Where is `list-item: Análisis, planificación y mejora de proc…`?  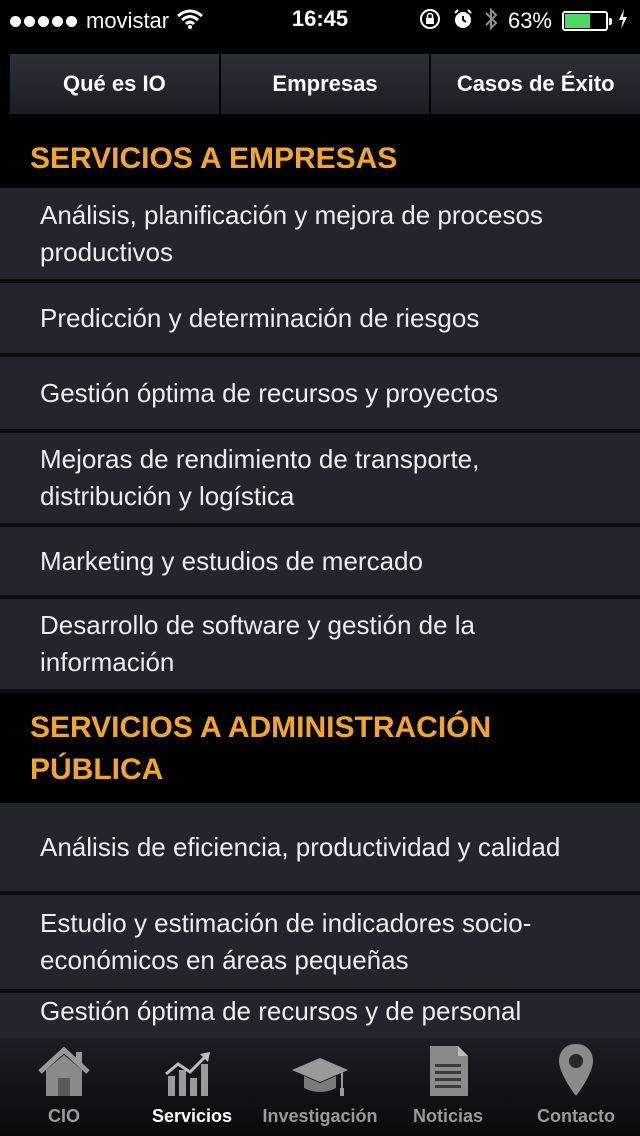 list-item: Análisis, planificación y mejora de proc… is located at coordinates (320, 235).